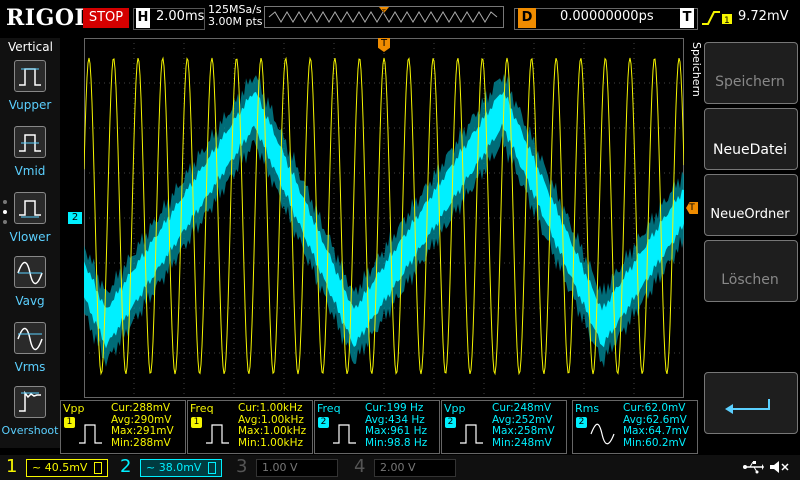  I want to click on delay-value: 0.00000000ps, so click(607, 16).